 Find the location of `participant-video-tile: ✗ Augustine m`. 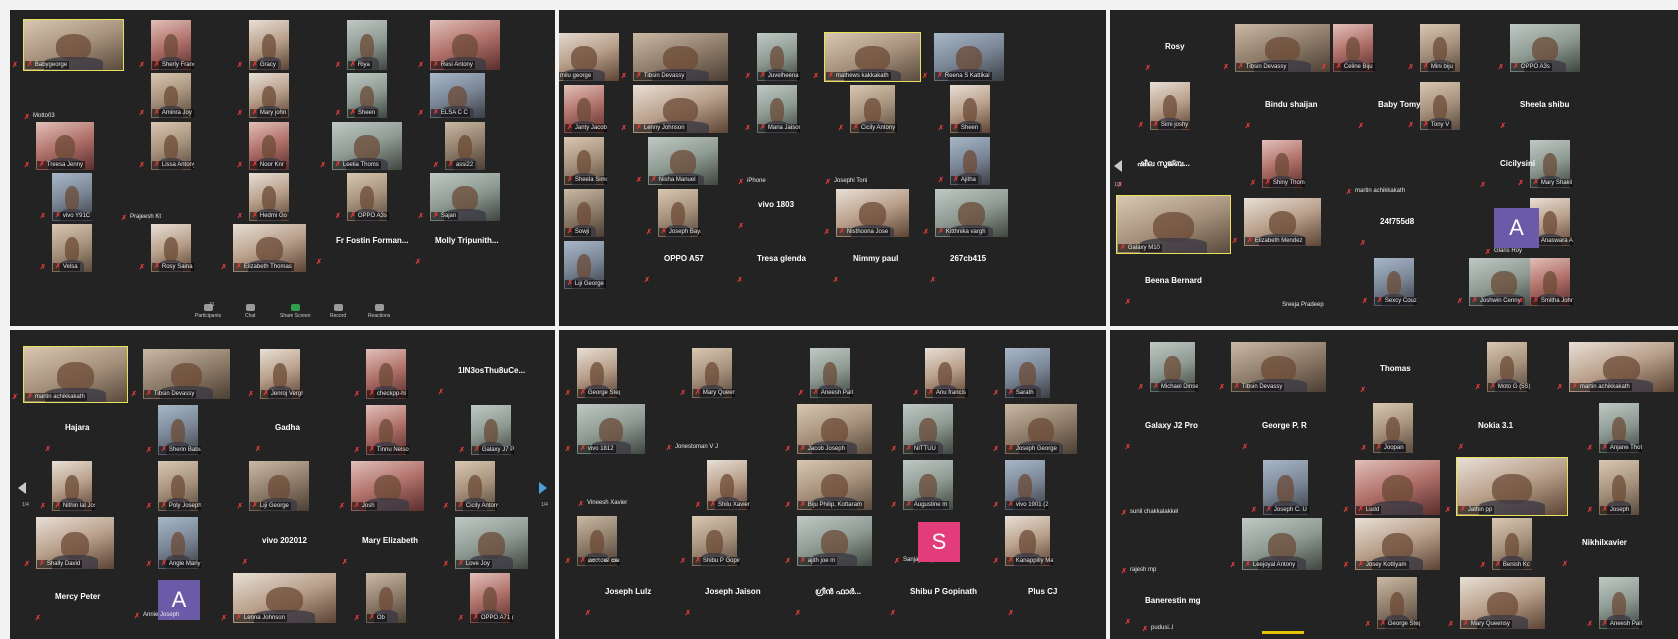

participant-video-tile: ✗ Augustine m is located at coordinates (928, 485).